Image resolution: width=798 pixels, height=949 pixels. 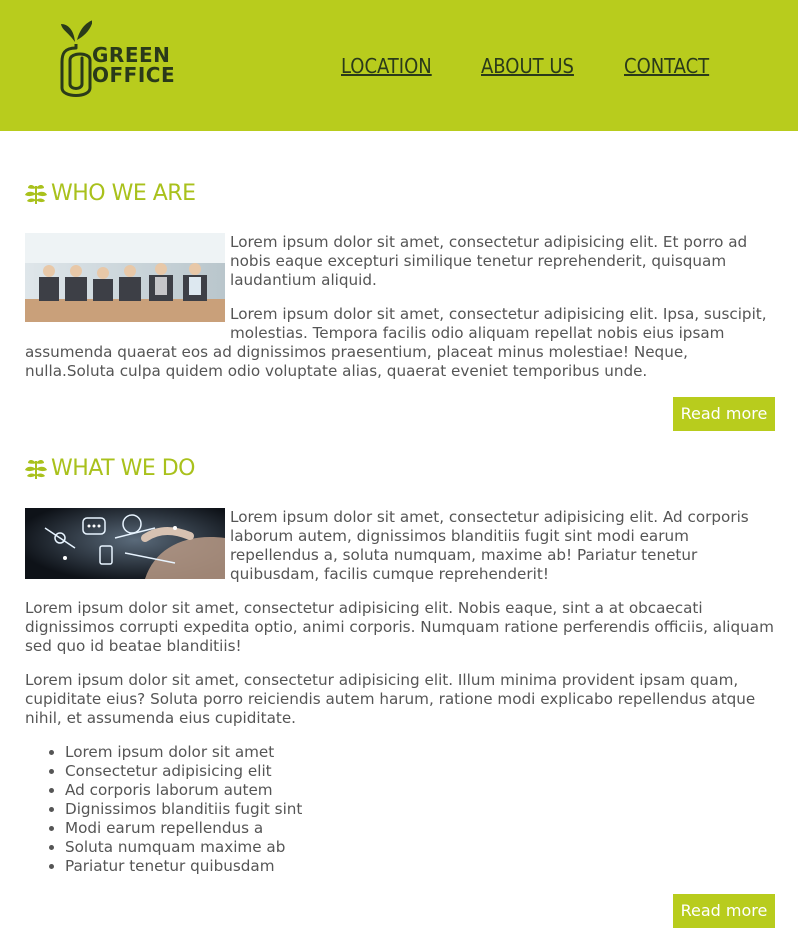 I want to click on list-item: Pariatur tenetur quibusdam, so click(x=420, y=866).